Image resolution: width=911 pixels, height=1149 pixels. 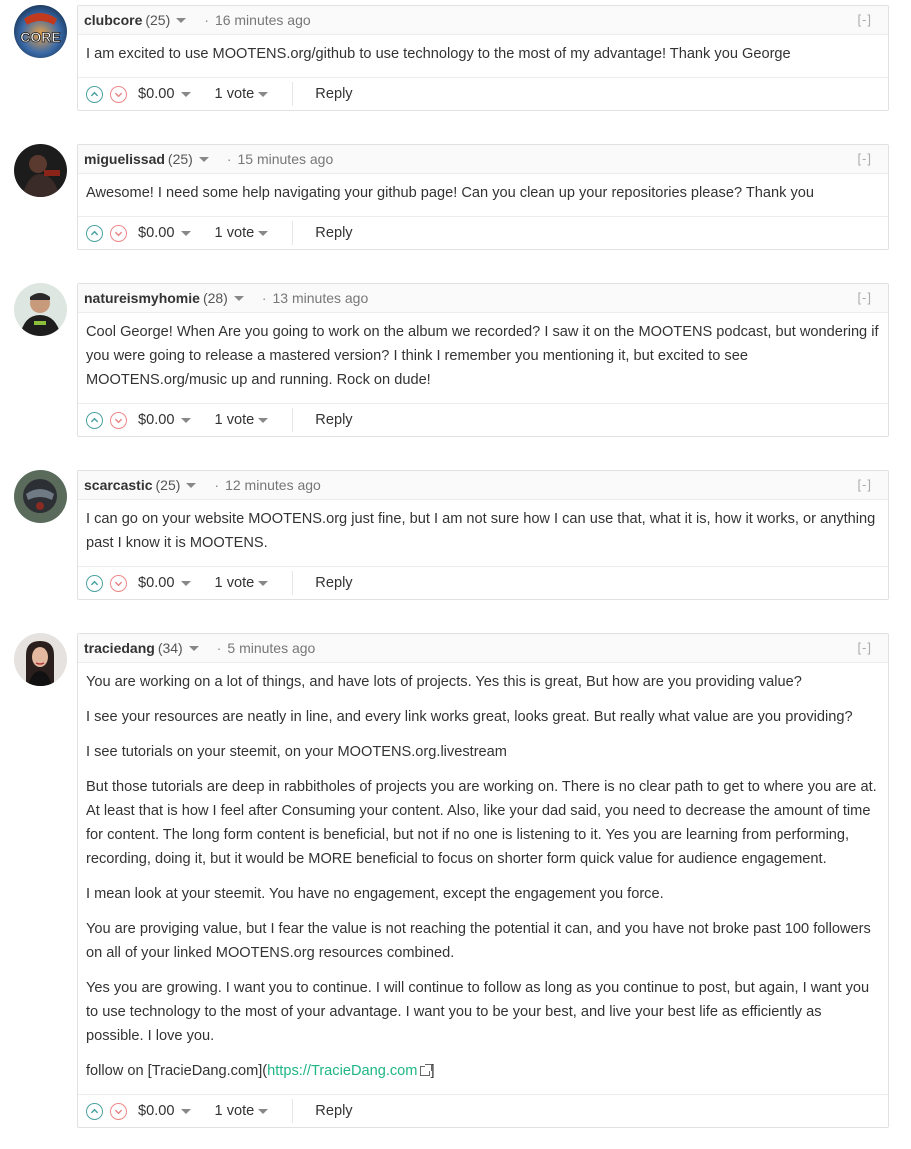 What do you see at coordinates (342, 1071) in the screenshot?
I see `external-link: https://TracieDang.com` at bounding box center [342, 1071].